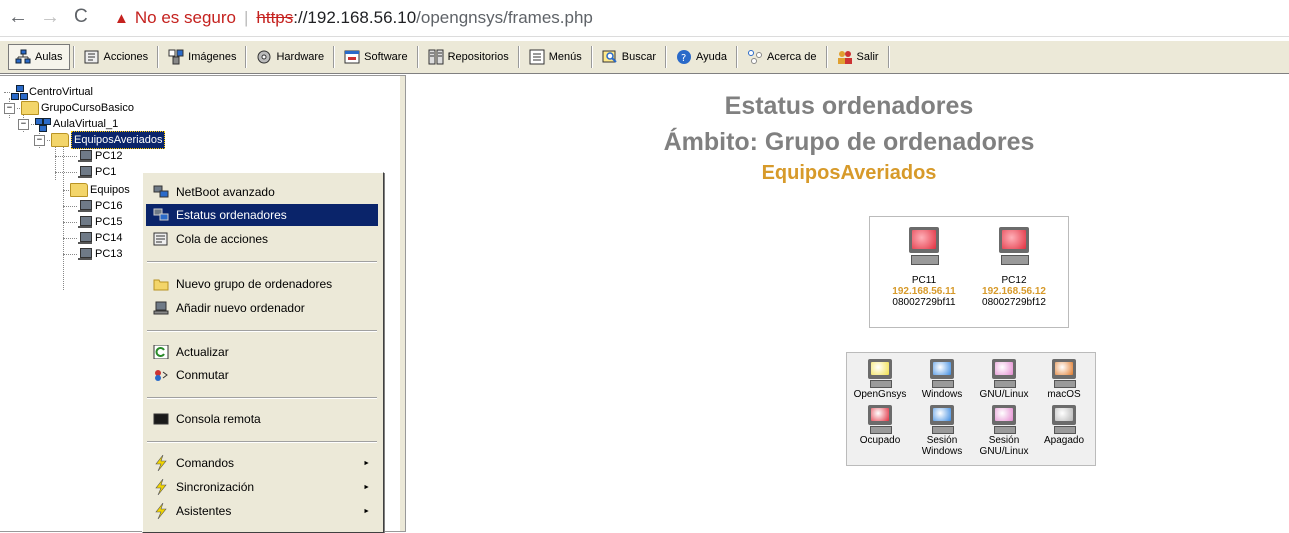  What do you see at coordinates (880, 379) in the screenshot?
I see `legend-item: OpenGnsys` at bounding box center [880, 379].